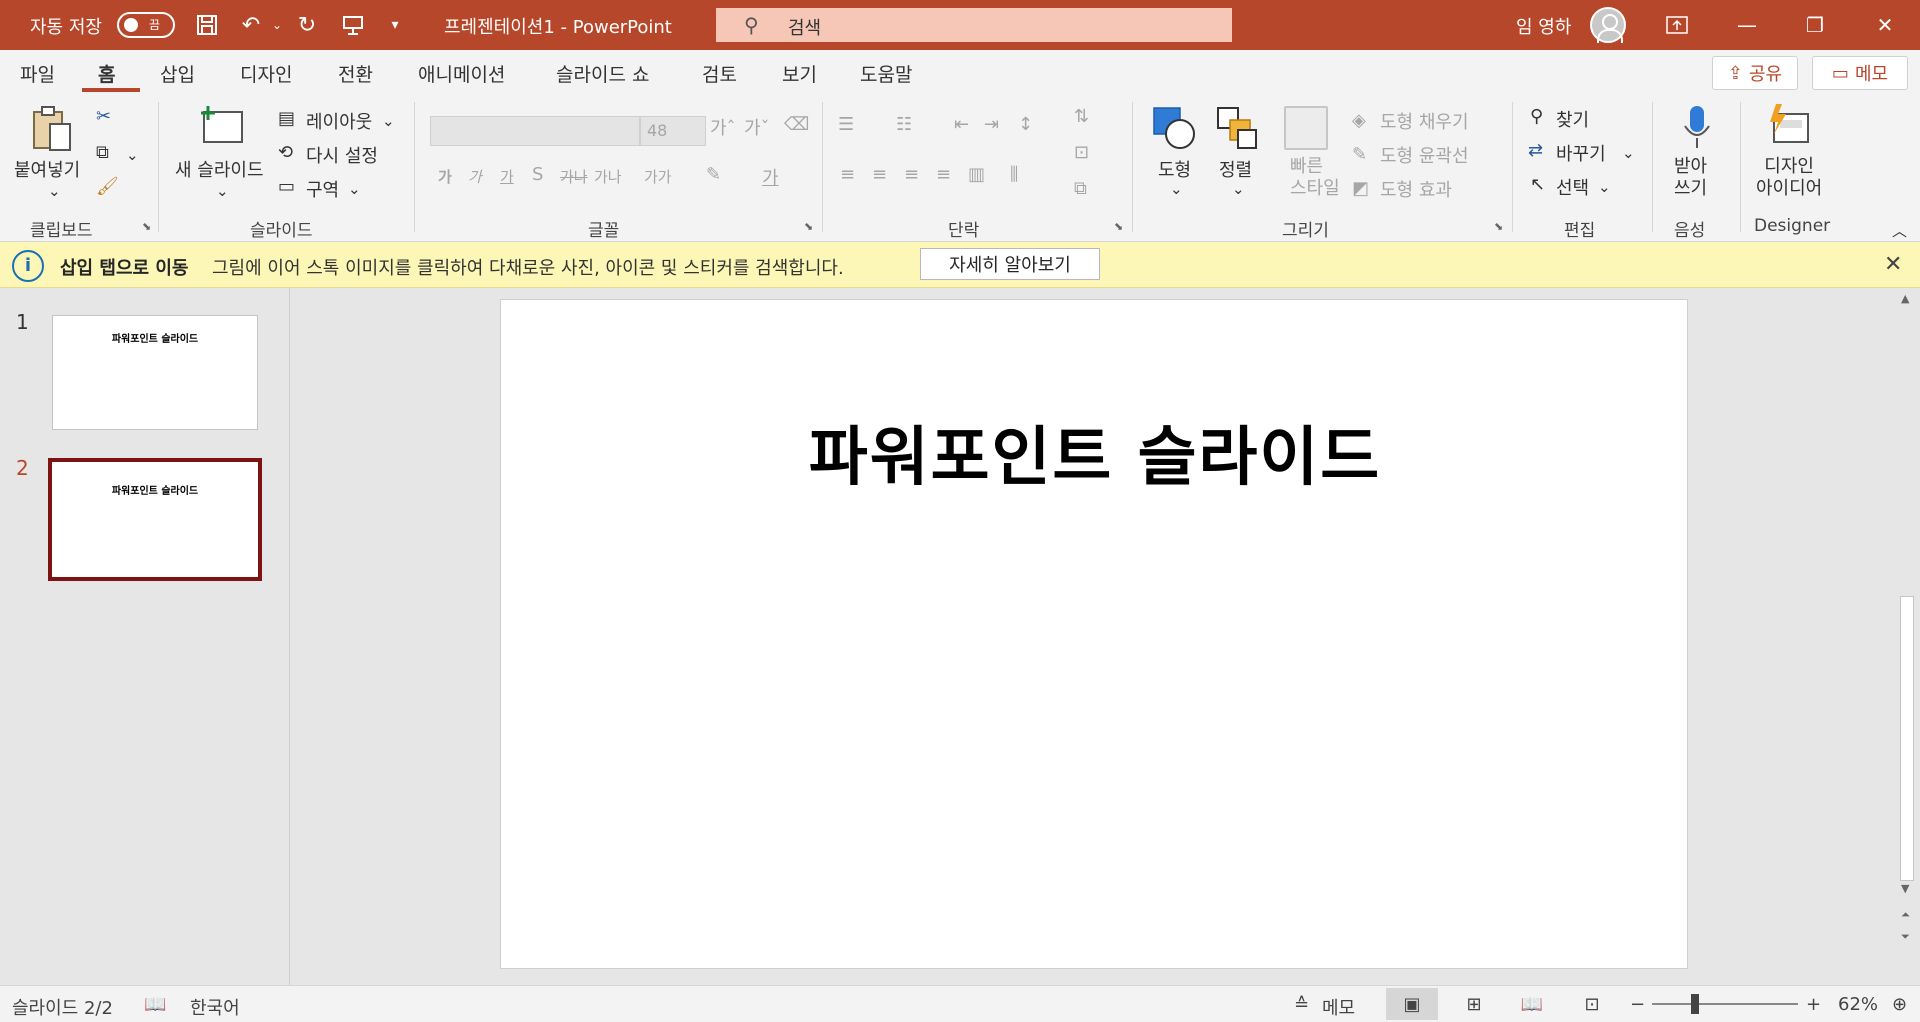 This screenshot has height=1022, width=1920. I want to click on new-slide-dropdown-icon: ⌄, so click(222, 191).